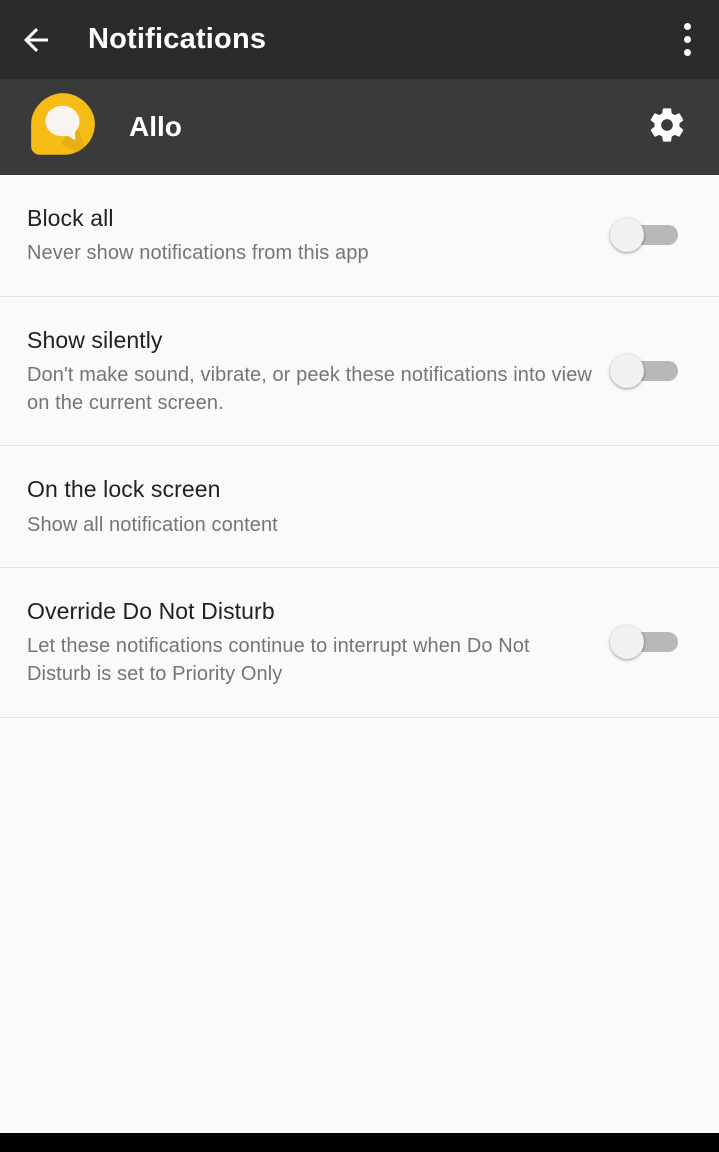 The width and height of the screenshot is (719, 1152). I want to click on setting-title: On the lock screen, so click(124, 489).